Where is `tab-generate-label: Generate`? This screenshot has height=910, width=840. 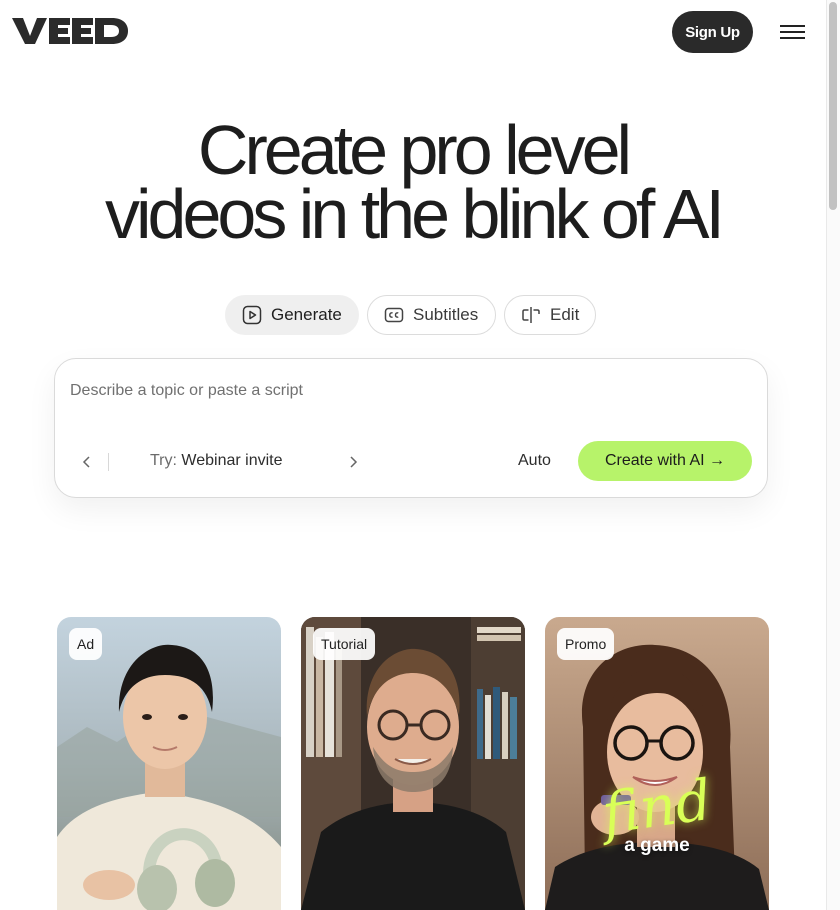 tab-generate-label: Generate is located at coordinates (306, 314).